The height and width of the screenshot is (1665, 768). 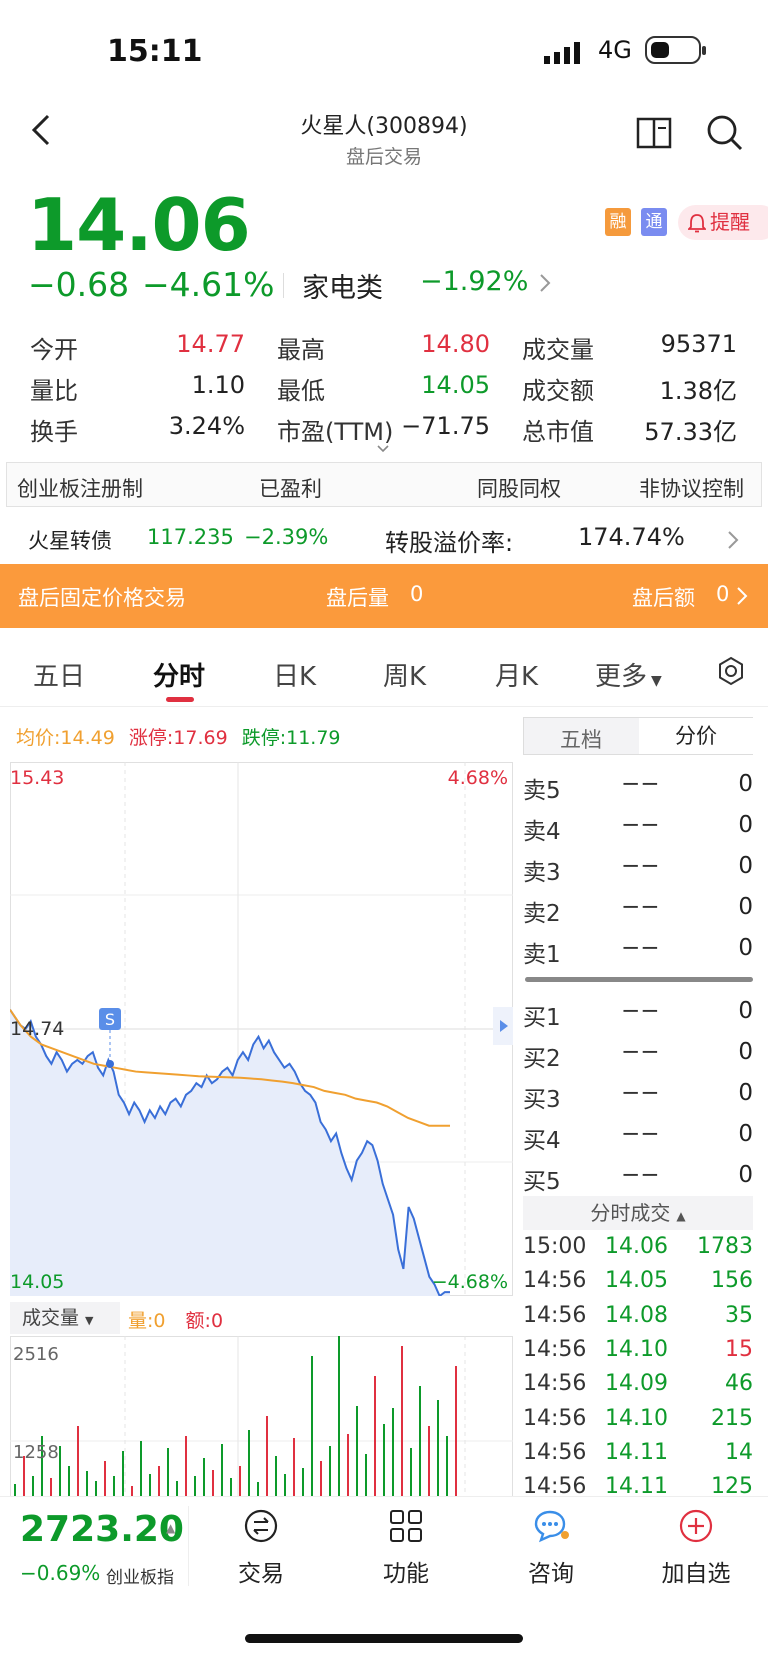 I want to click on trades-title: 分时成交, so click(x=630, y=1213).